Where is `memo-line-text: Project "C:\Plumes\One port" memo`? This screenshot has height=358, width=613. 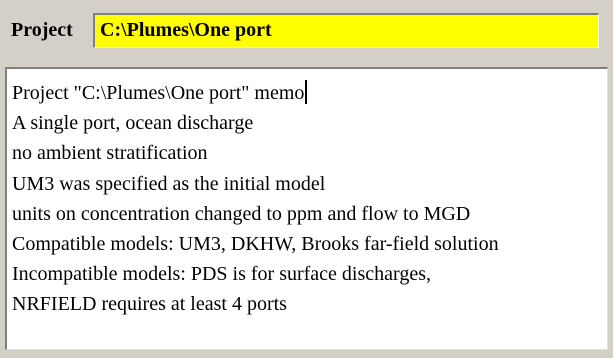
memo-line-text: Project "C:\Plumes\One port" memo is located at coordinates (158, 93).